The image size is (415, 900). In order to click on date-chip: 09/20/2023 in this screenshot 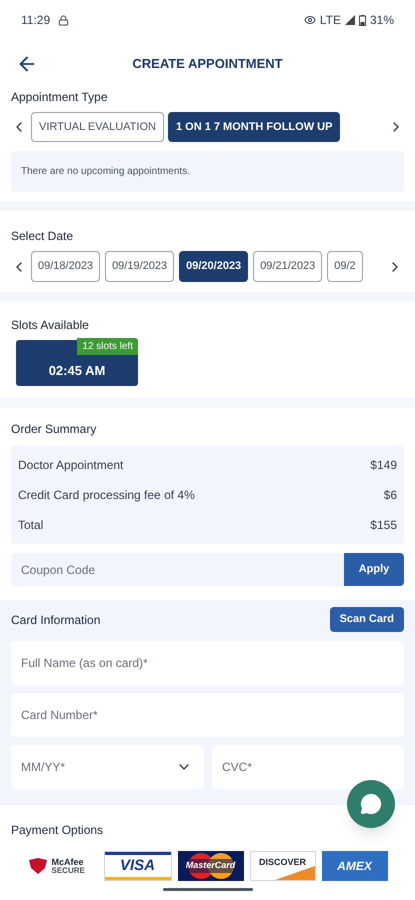, I will do `click(213, 266)`.